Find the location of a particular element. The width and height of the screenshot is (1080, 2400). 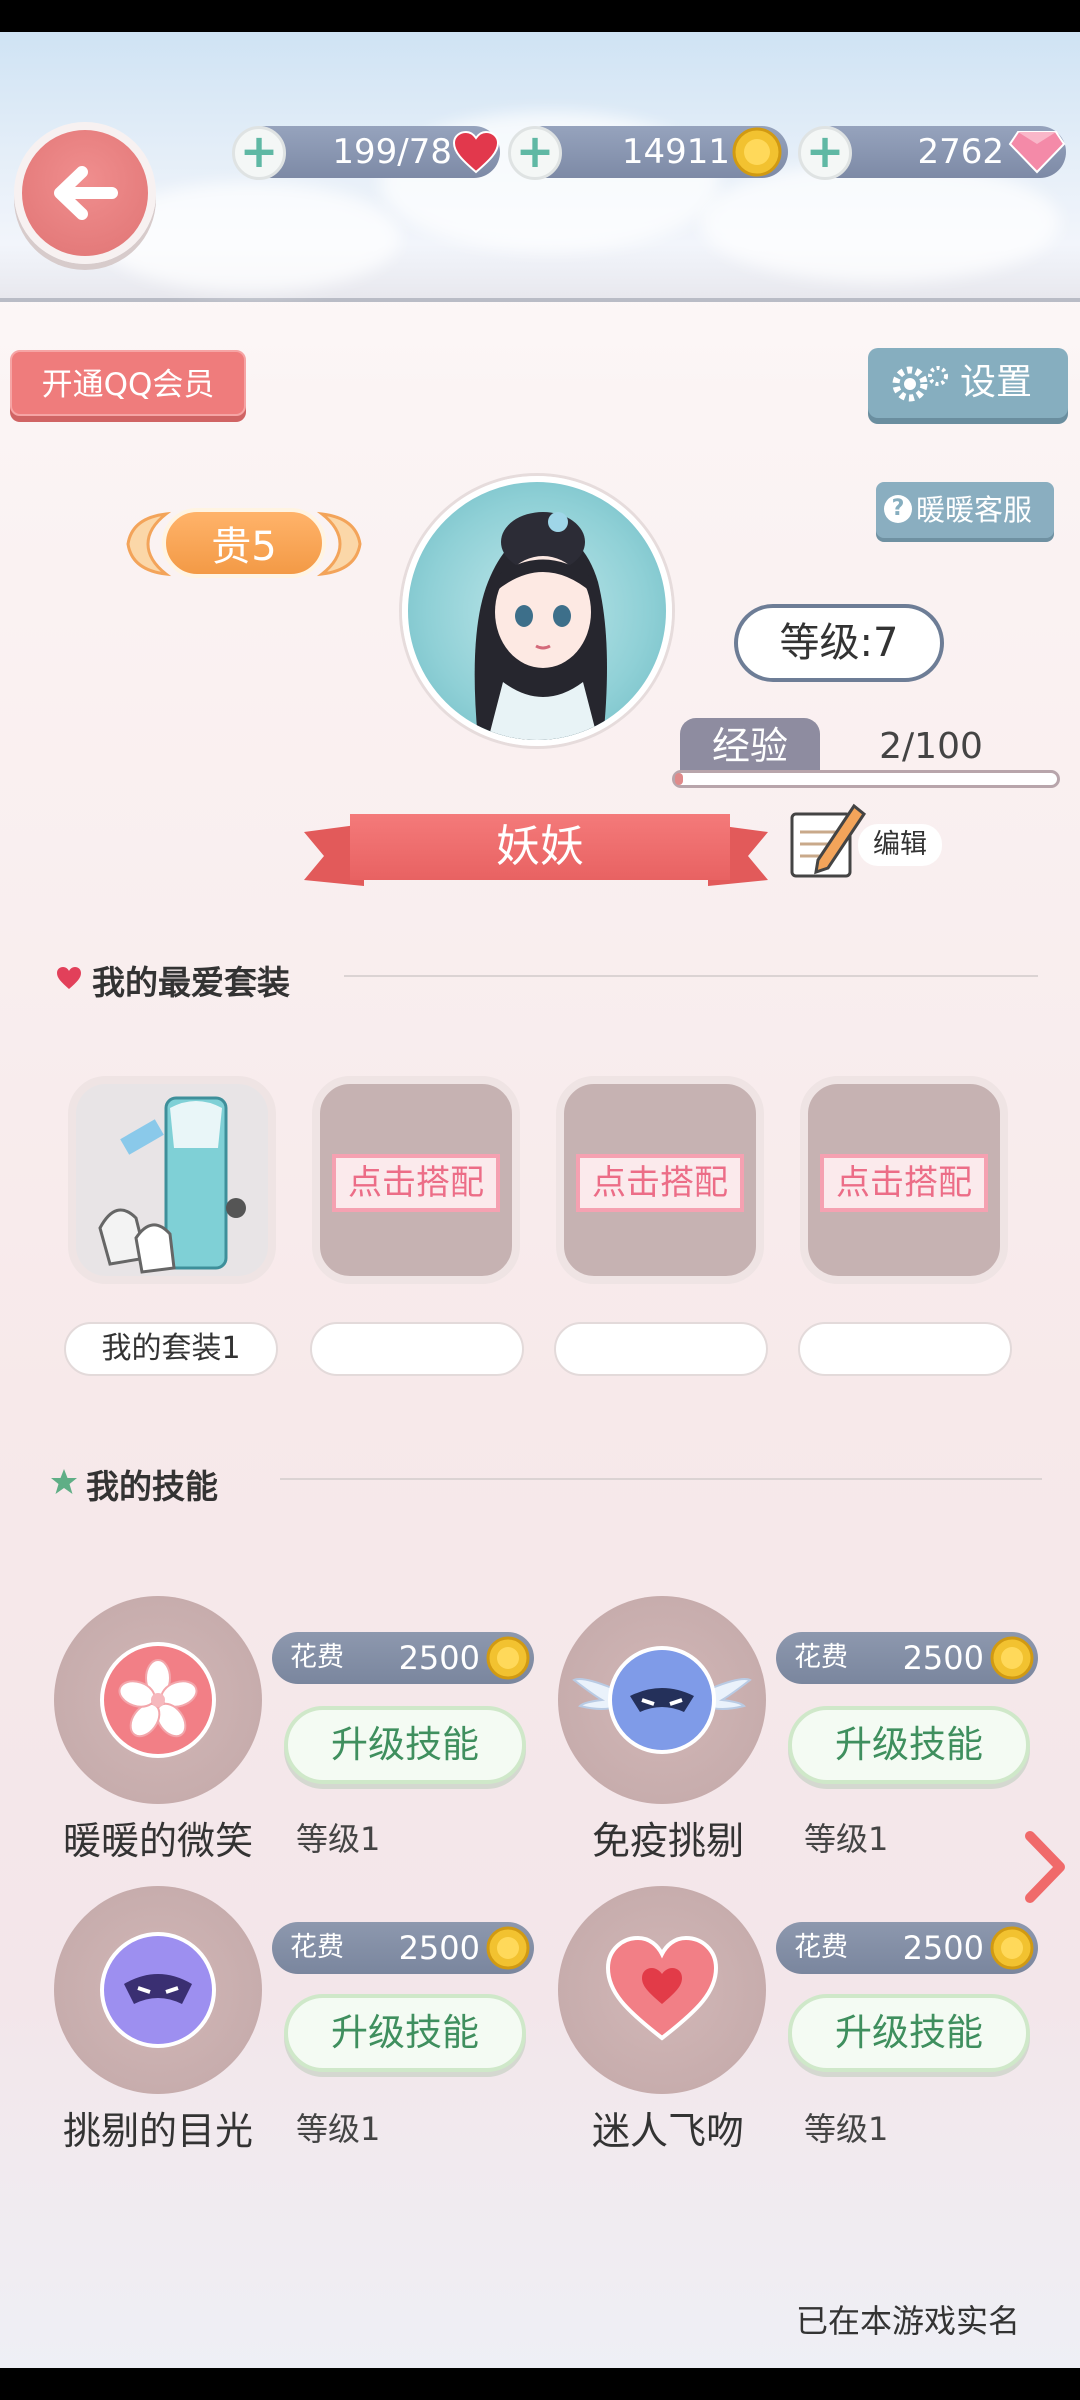

exp-label: 经验 is located at coordinates (750, 746).